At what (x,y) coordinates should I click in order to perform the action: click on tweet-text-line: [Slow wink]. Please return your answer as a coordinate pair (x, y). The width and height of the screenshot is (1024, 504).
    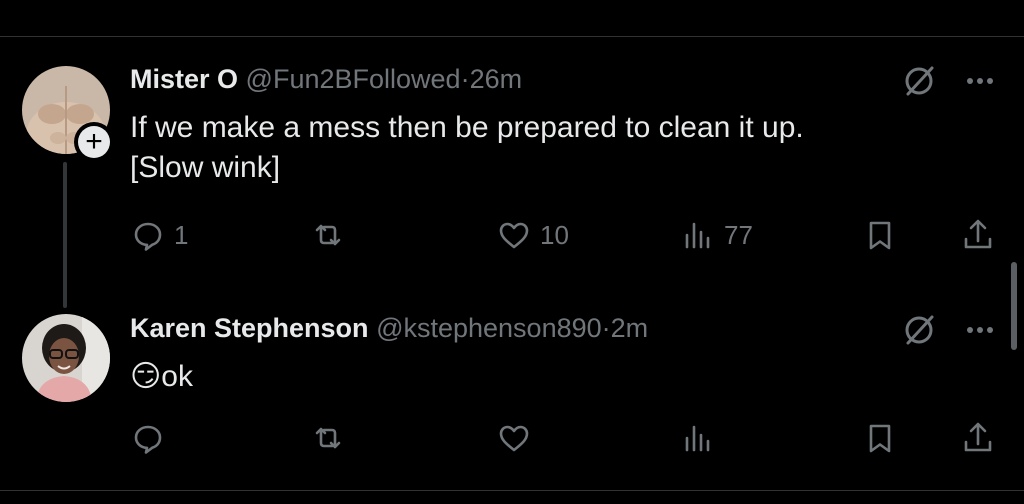
    Looking at the image, I should click on (205, 167).